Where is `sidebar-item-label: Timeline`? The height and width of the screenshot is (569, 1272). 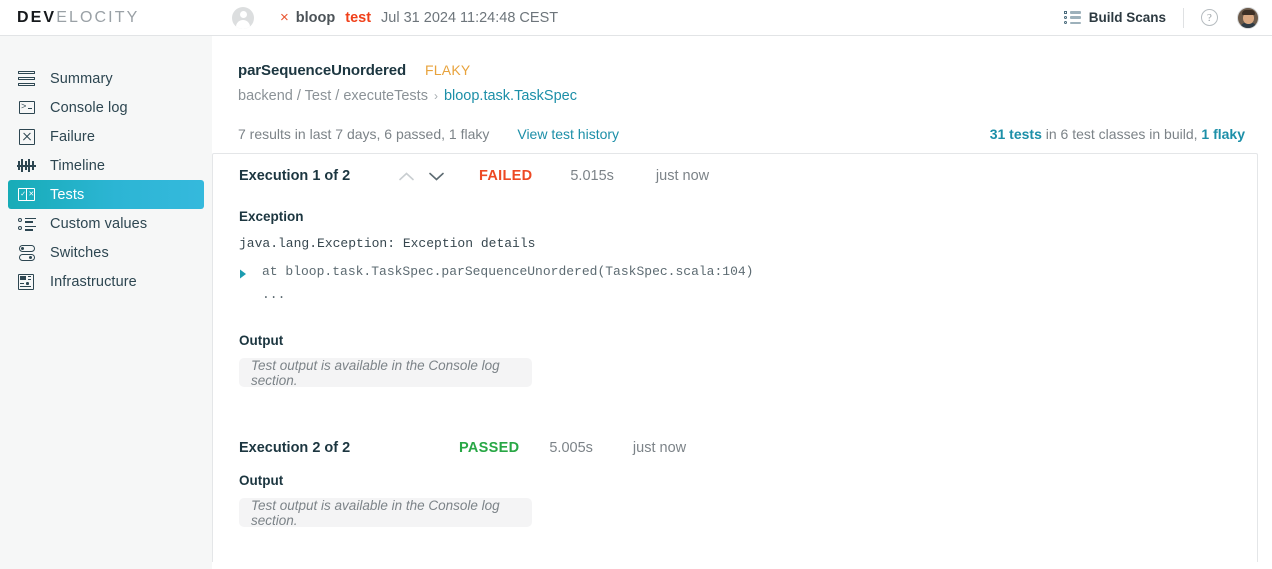 sidebar-item-label: Timeline is located at coordinates (78, 165).